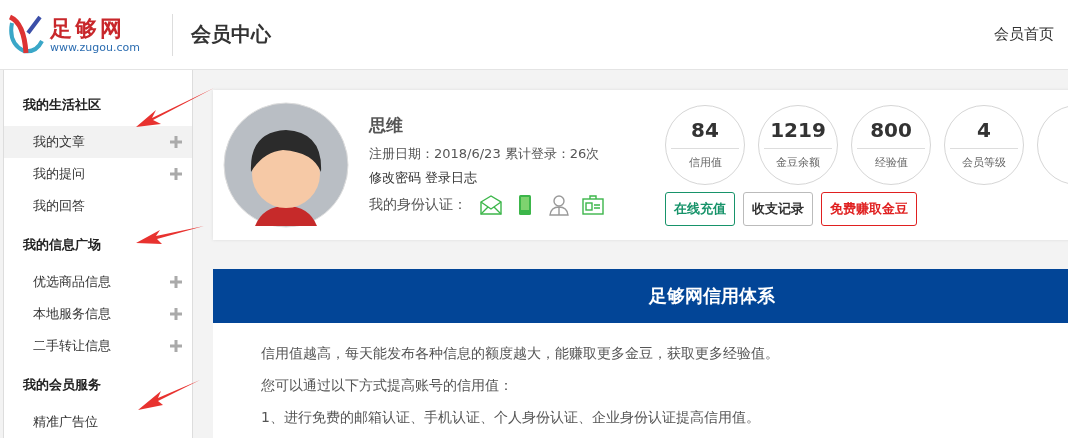 This screenshot has width=1068, height=438. Describe the element at coordinates (869, 208) in the screenshot. I see `action-button: 免费赚取金豆` at that location.